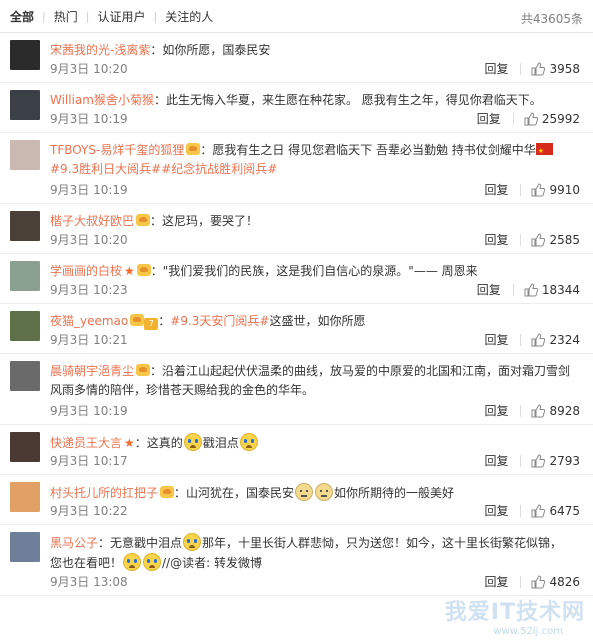 The height and width of the screenshot is (640, 593). Describe the element at coordinates (66, 16) in the screenshot. I see `tab-hot: 热门` at that location.